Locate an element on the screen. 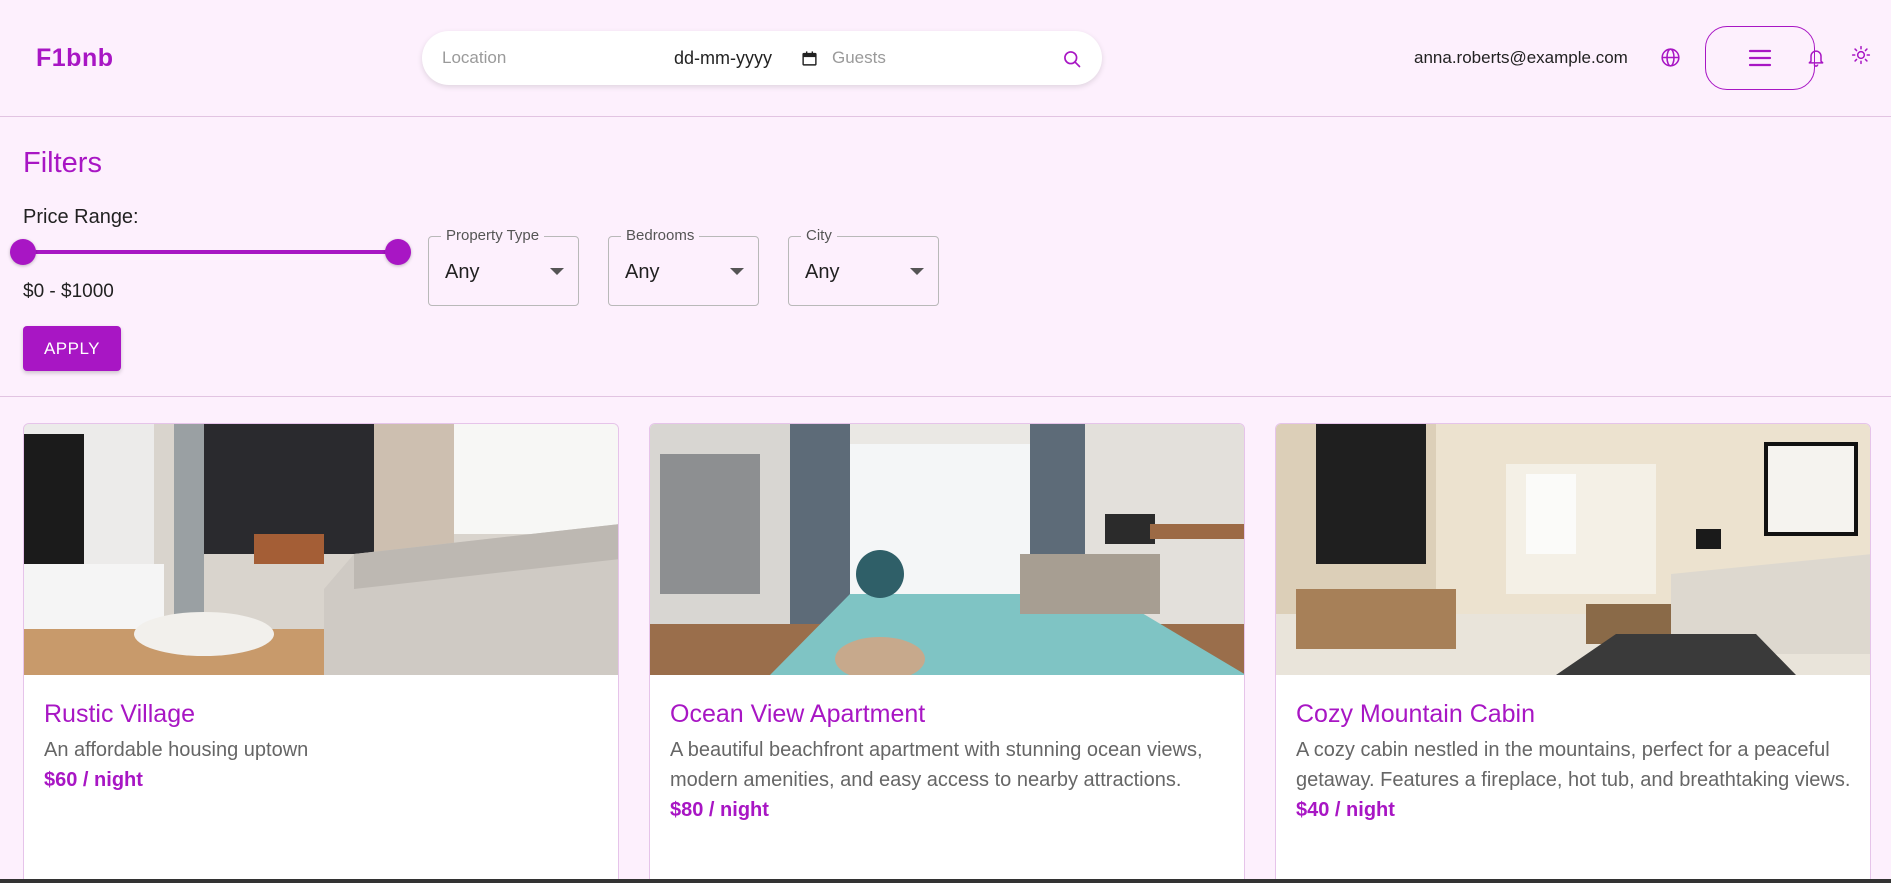  filters-title: Filters is located at coordinates (62, 163).